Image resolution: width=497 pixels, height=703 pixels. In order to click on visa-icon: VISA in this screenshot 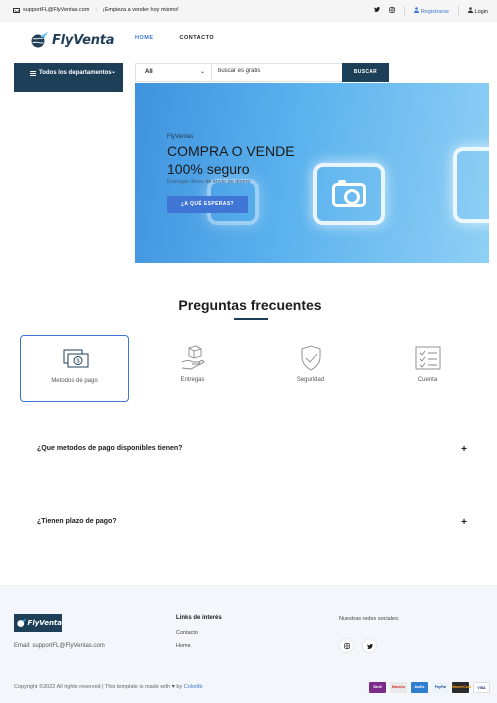, I will do `click(481, 687)`.